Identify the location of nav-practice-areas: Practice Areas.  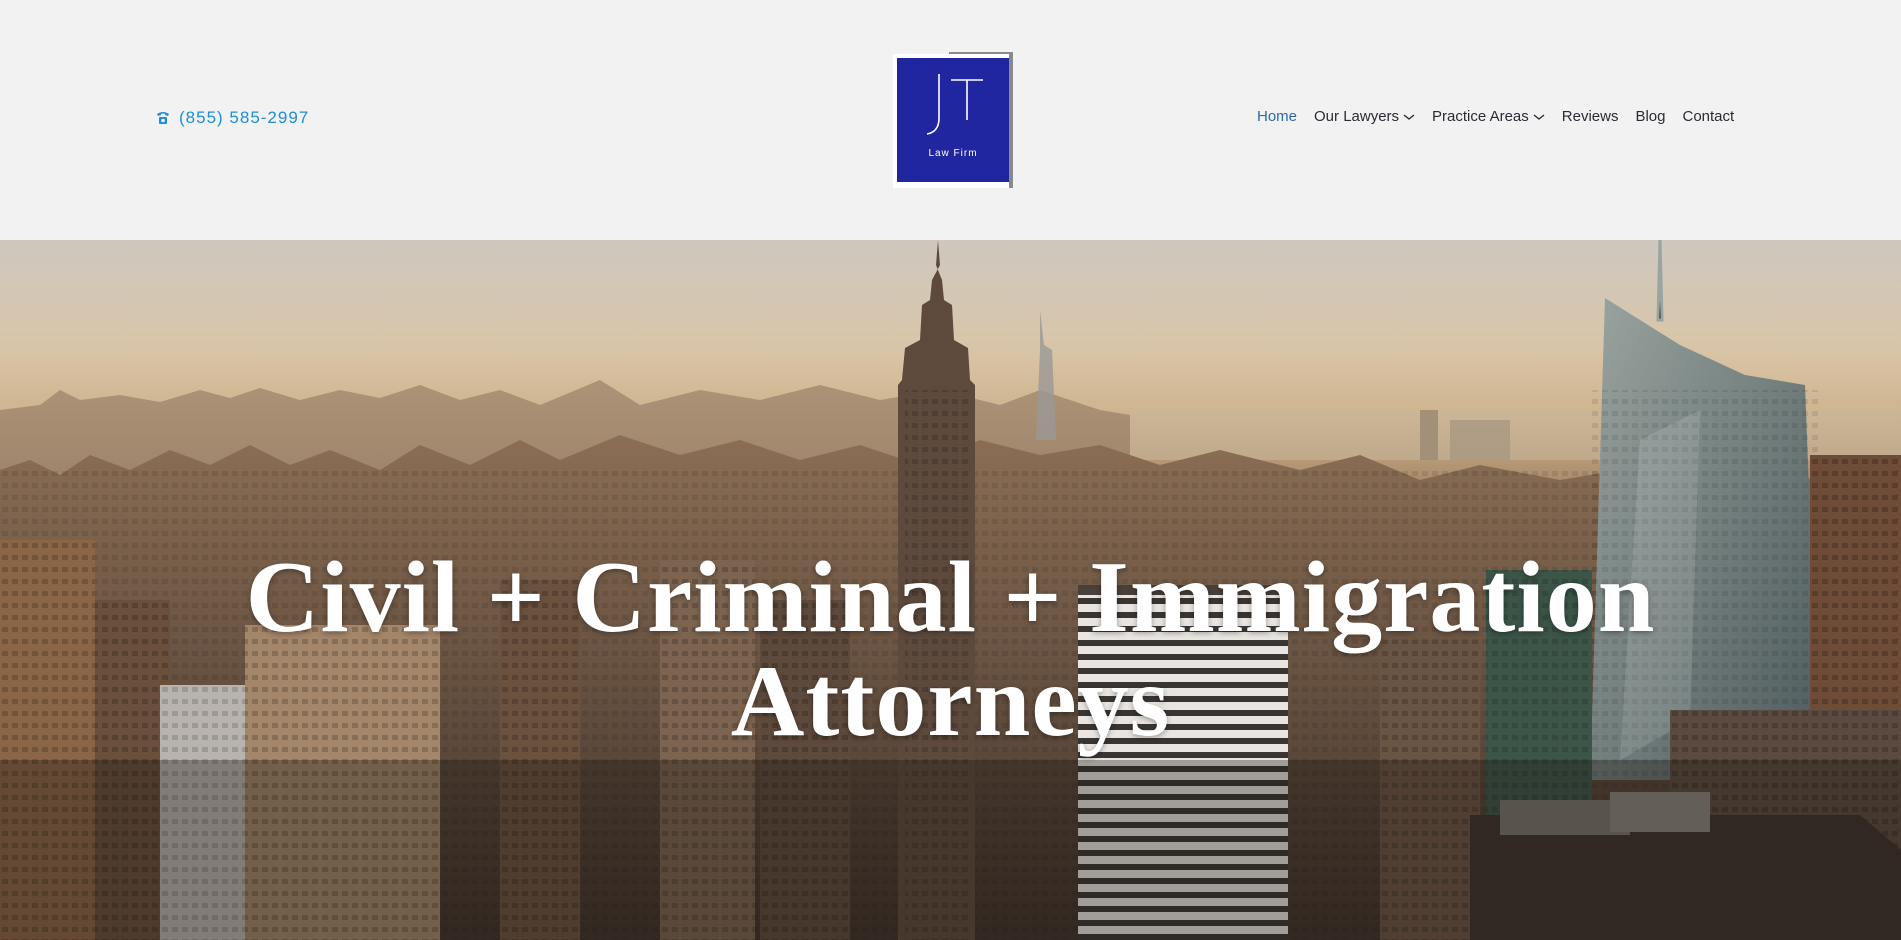
(1488, 116).